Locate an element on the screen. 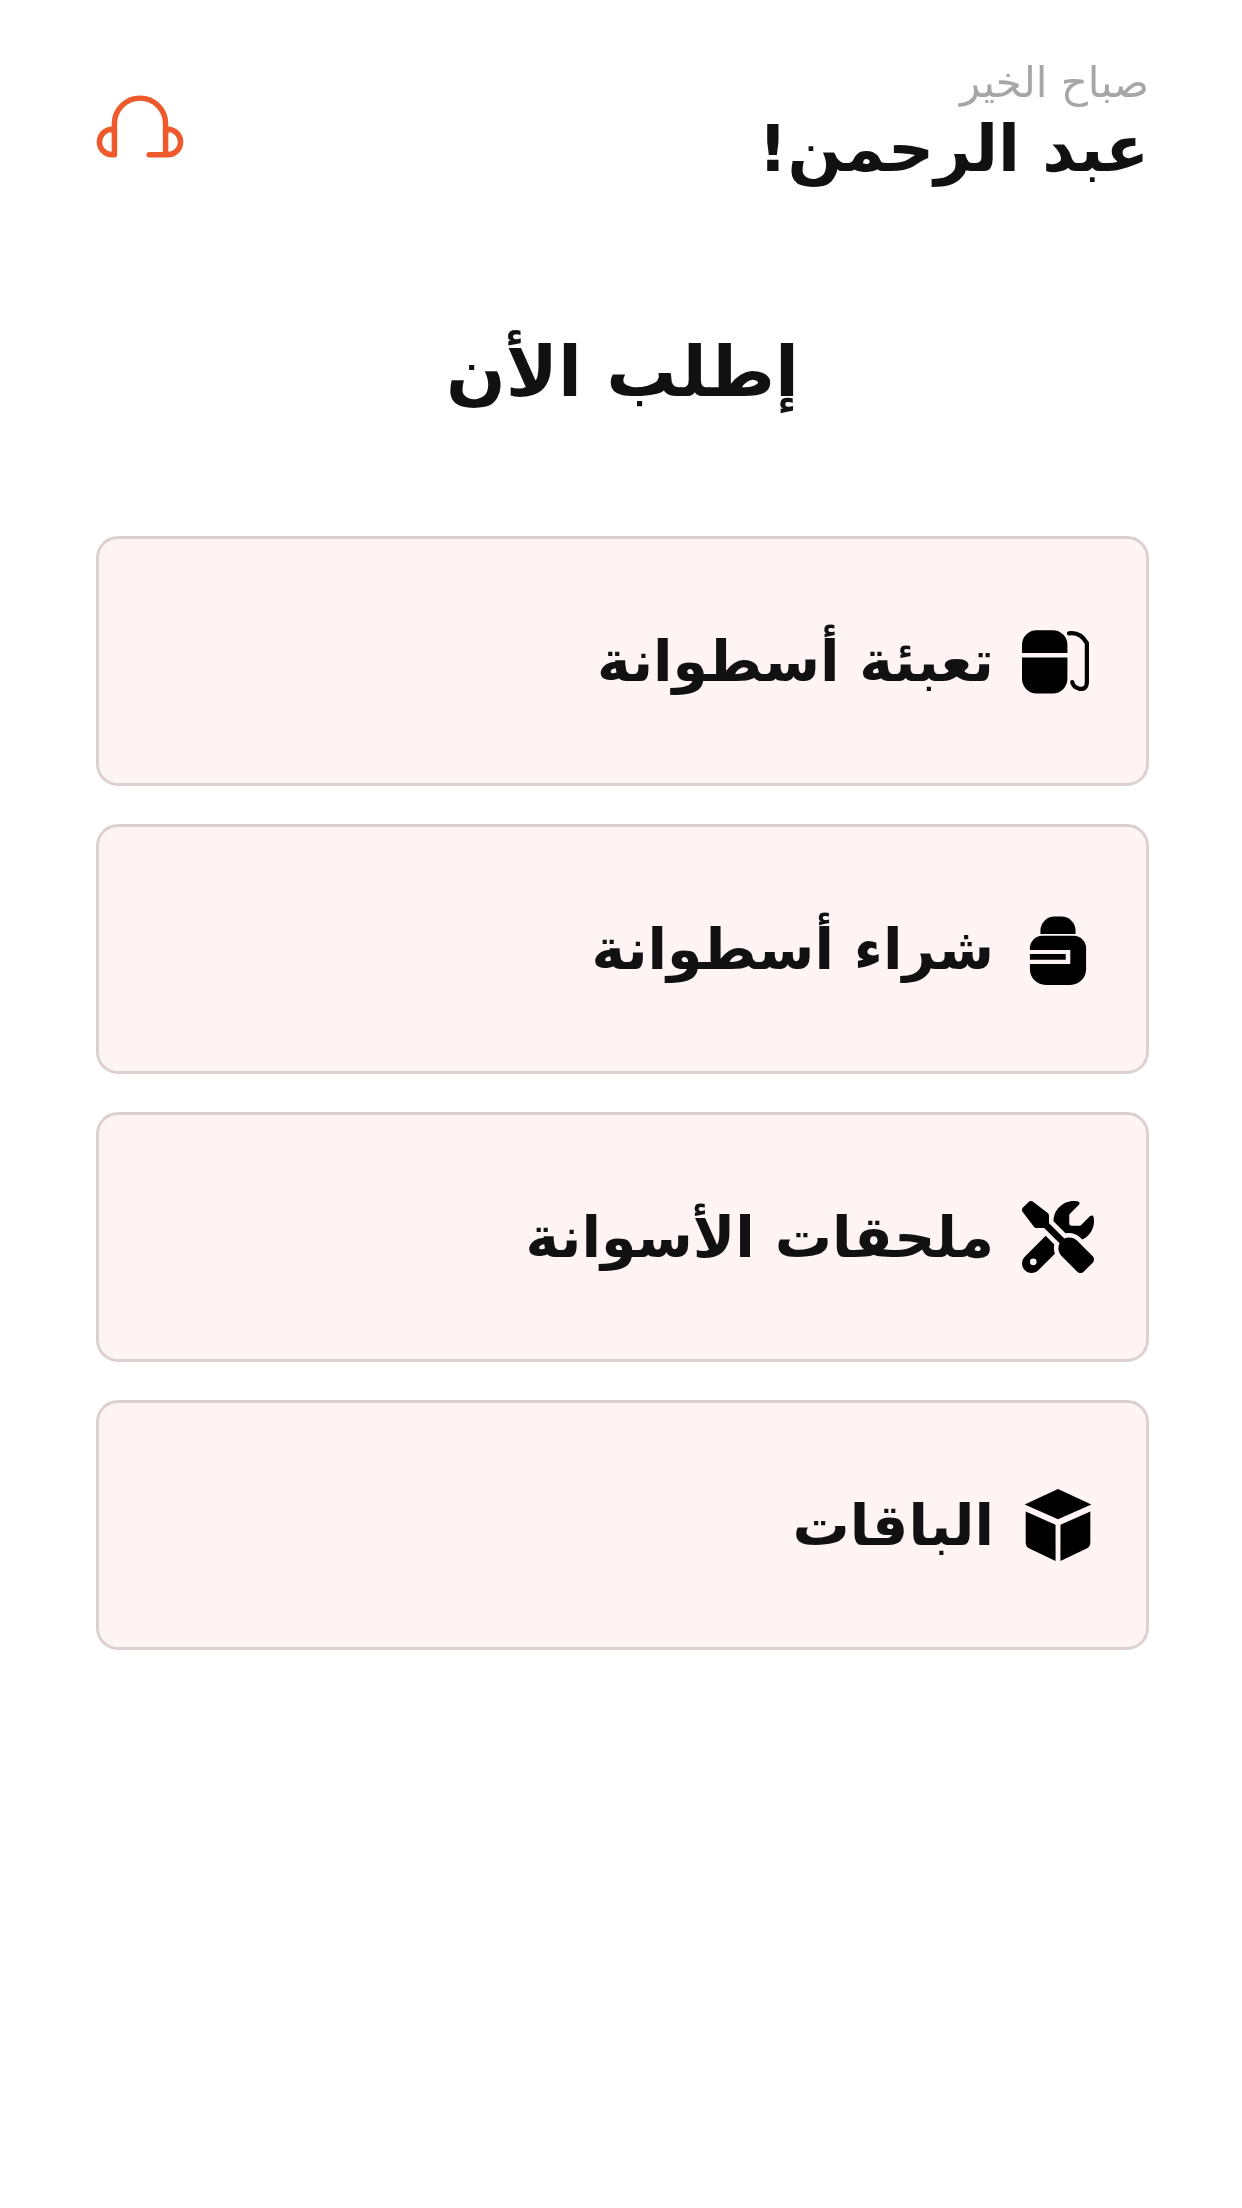 The height and width of the screenshot is (2208, 1242). tools-icon is located at coordinates (1058, 1236).